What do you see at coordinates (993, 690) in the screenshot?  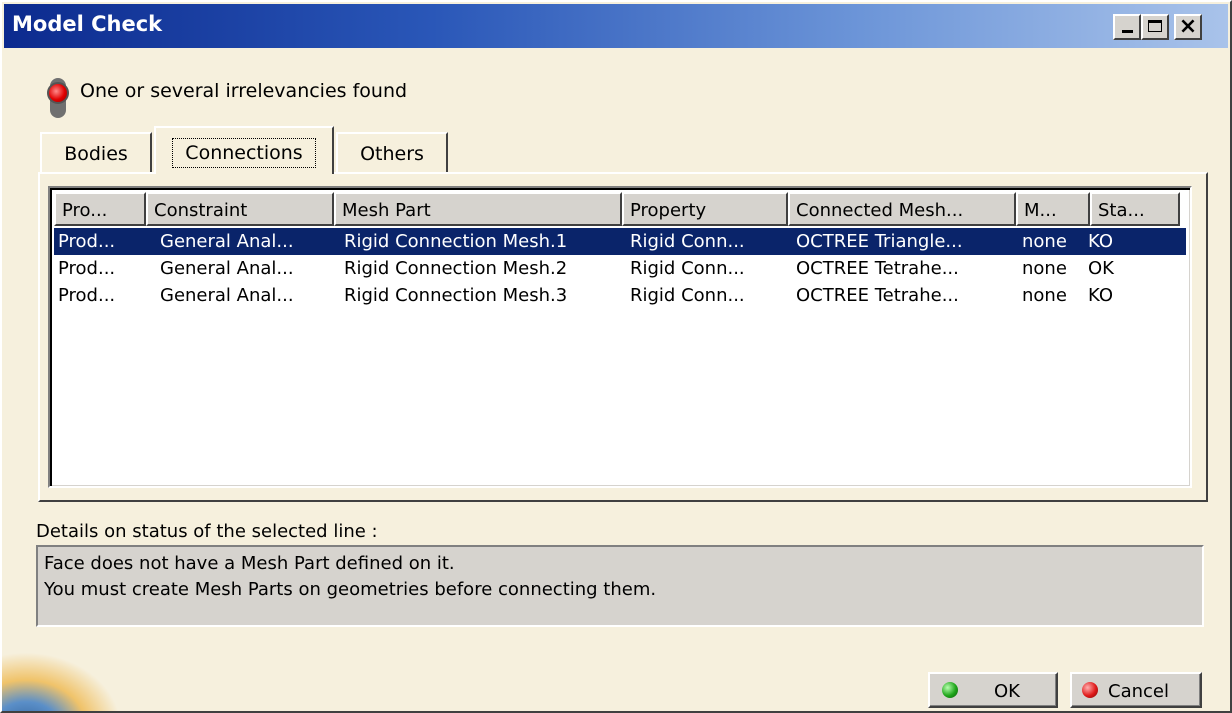 I see `ok-button: OK` at bounding box center [993, 690].